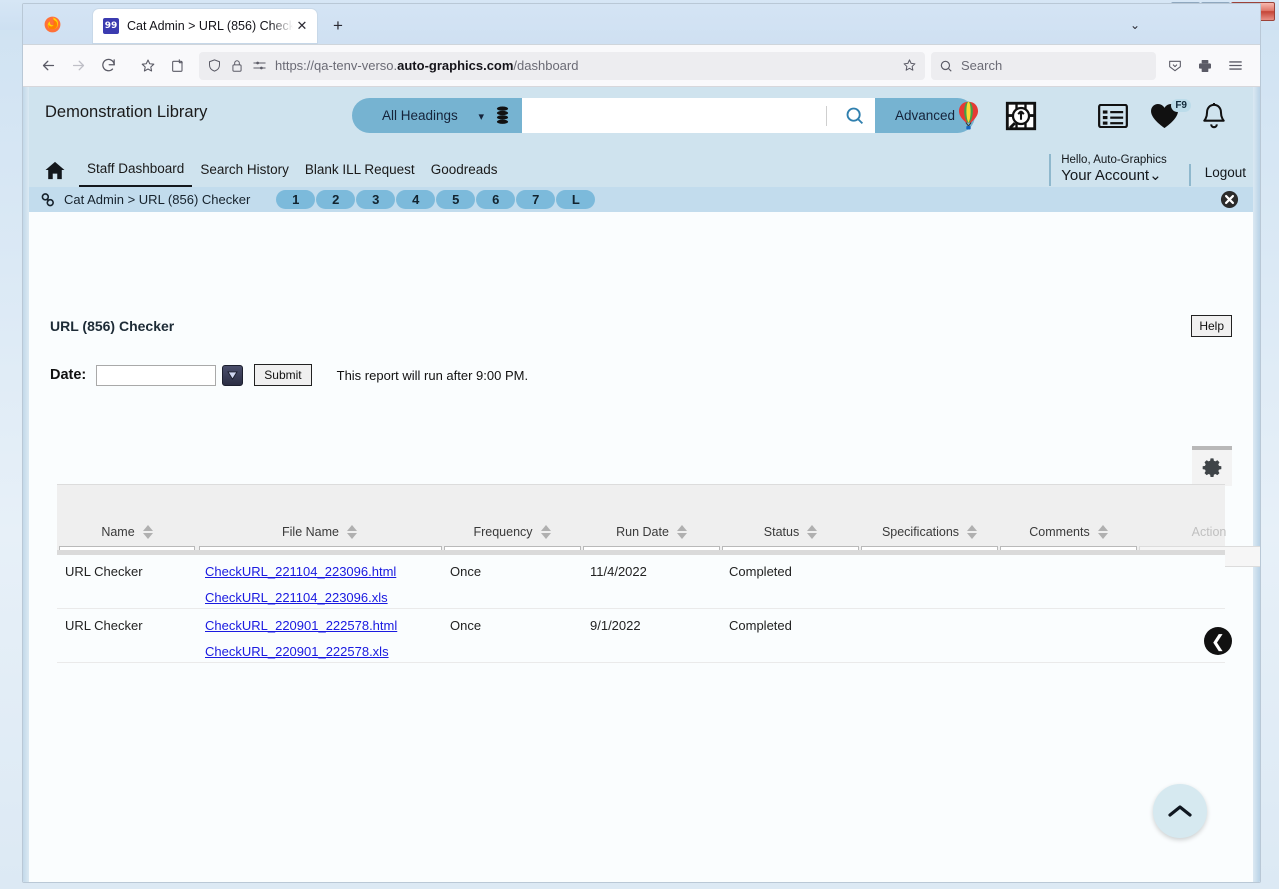 The width and height of the screenshot is (1279, 889). I want to click on your-account-menu: Your Account⌄, so click(1113, 175).